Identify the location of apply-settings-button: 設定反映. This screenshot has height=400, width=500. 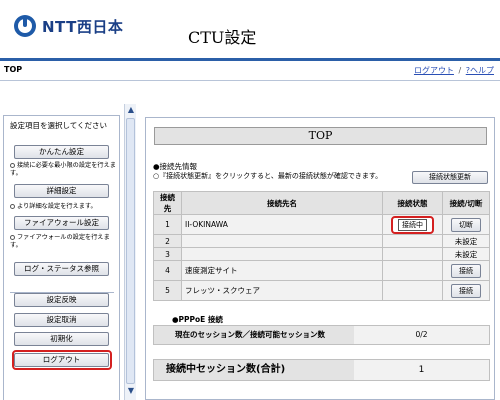
(61, 300).